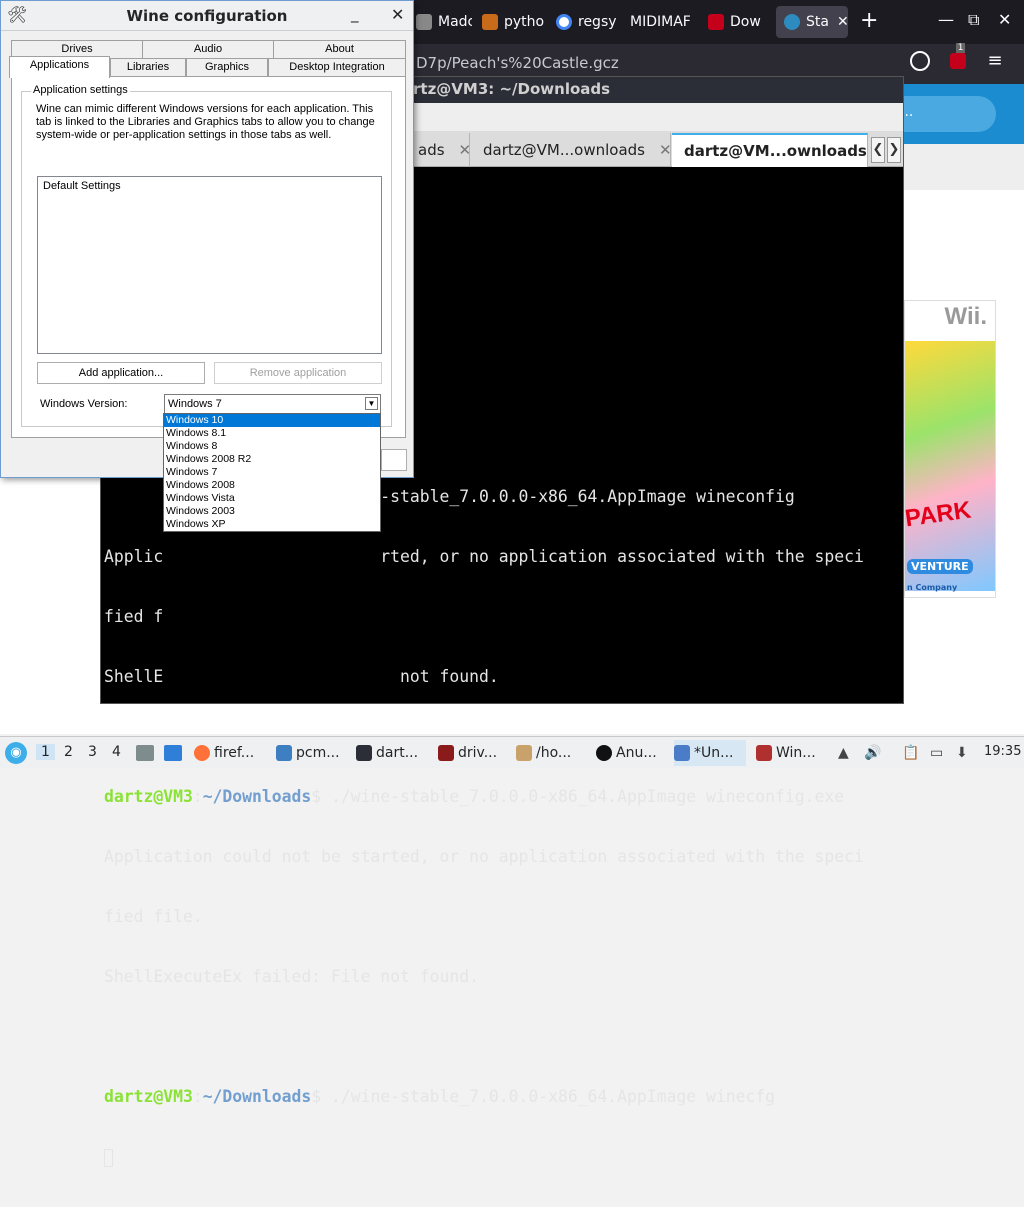 This screenshot has height=1207, width=1024. What do you see at coordinates (960, 48) in the screenshot?
I see `extension-badge: 1` at bounding box center [960, 48].